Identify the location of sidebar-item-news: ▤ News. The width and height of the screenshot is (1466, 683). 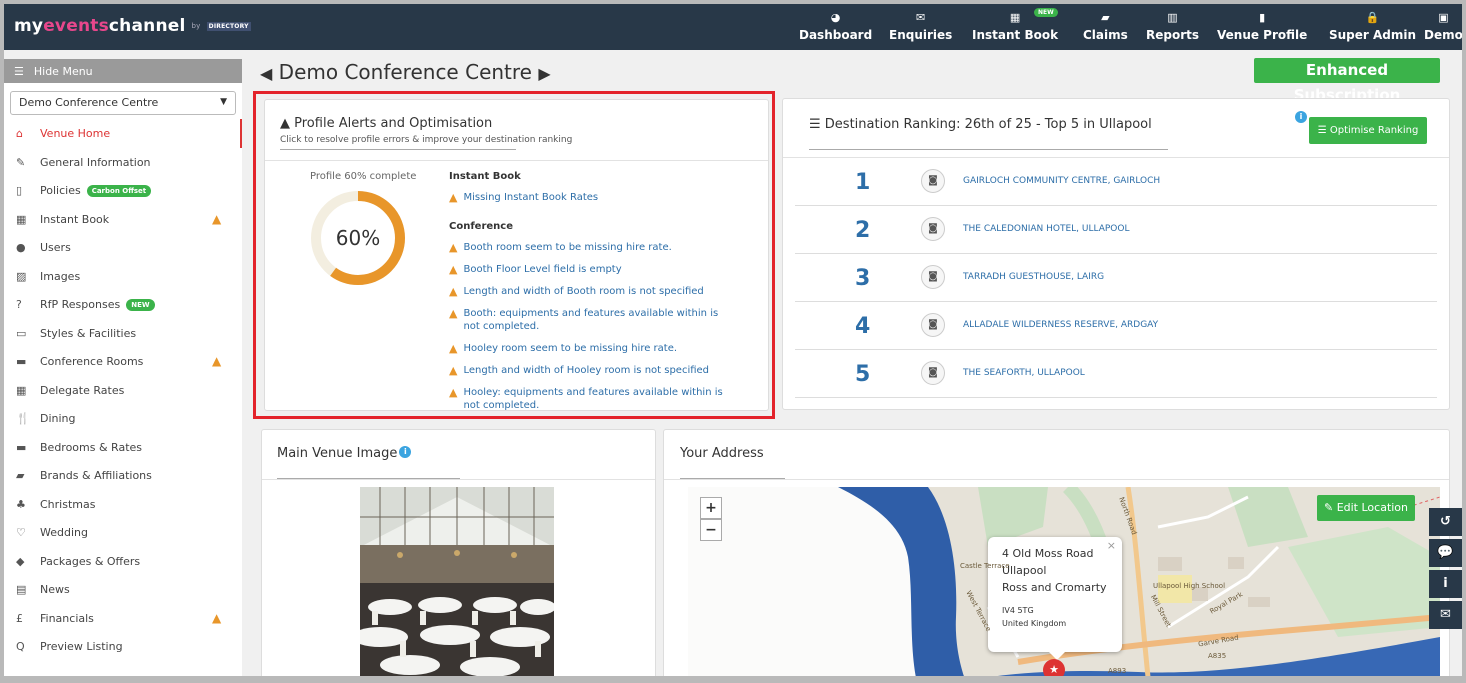
(123, 589).